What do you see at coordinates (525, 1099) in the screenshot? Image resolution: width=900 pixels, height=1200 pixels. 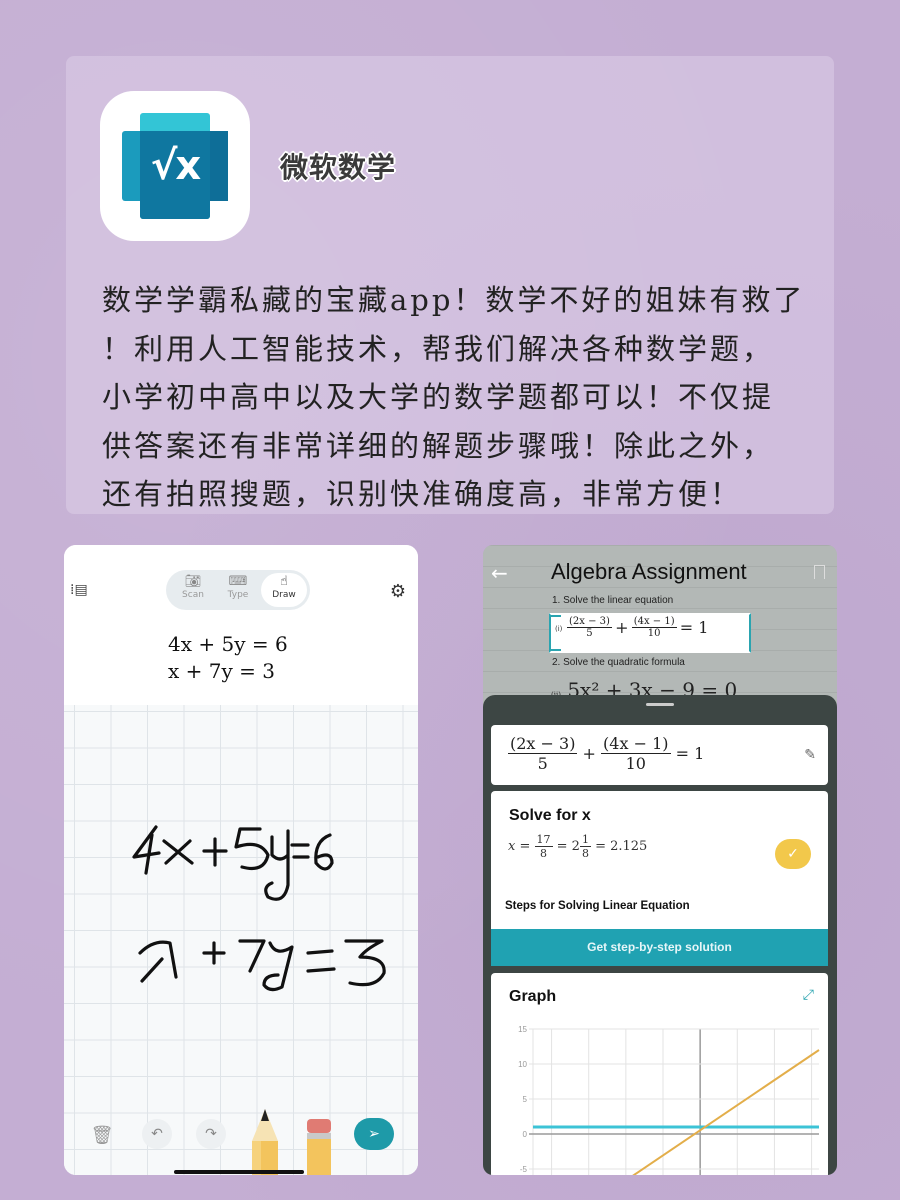 I see `y-tick-label: 5` at bounding box center [525, 1099].